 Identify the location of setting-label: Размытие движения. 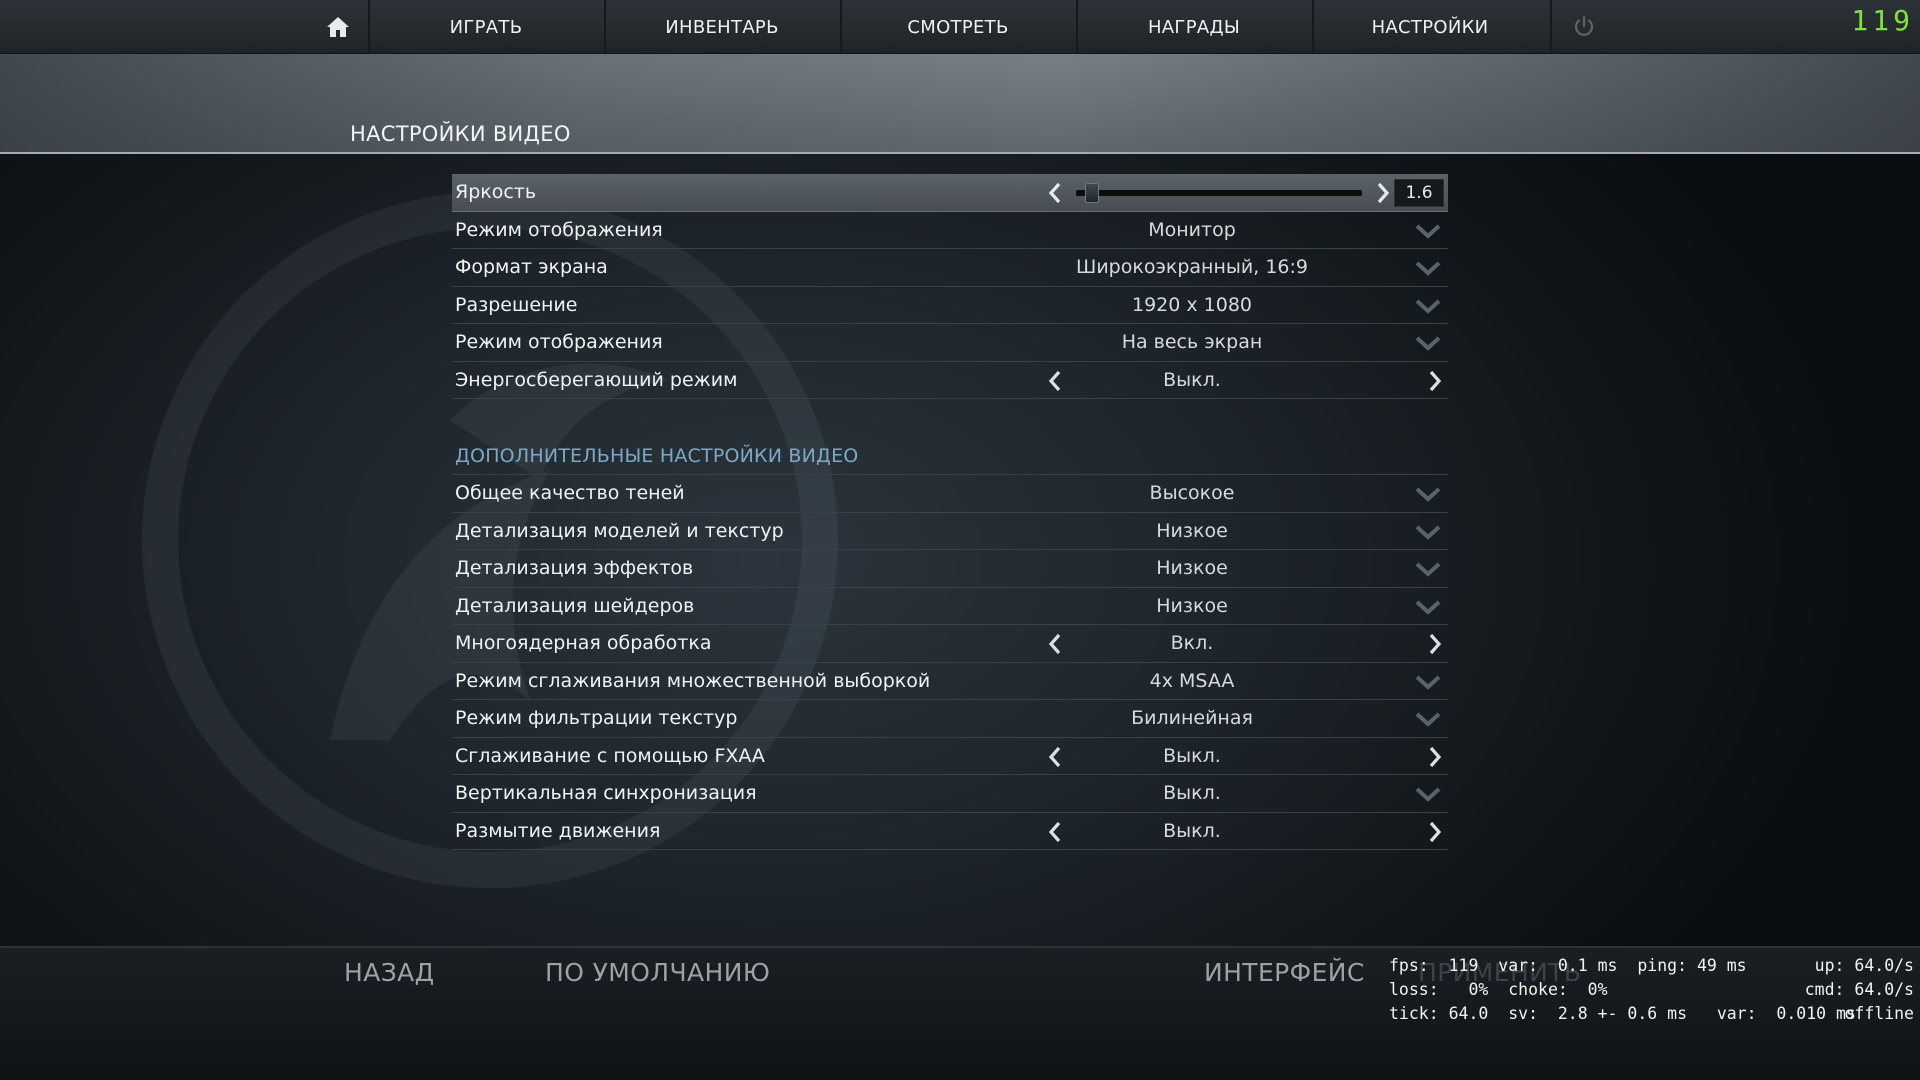
(558, 830).